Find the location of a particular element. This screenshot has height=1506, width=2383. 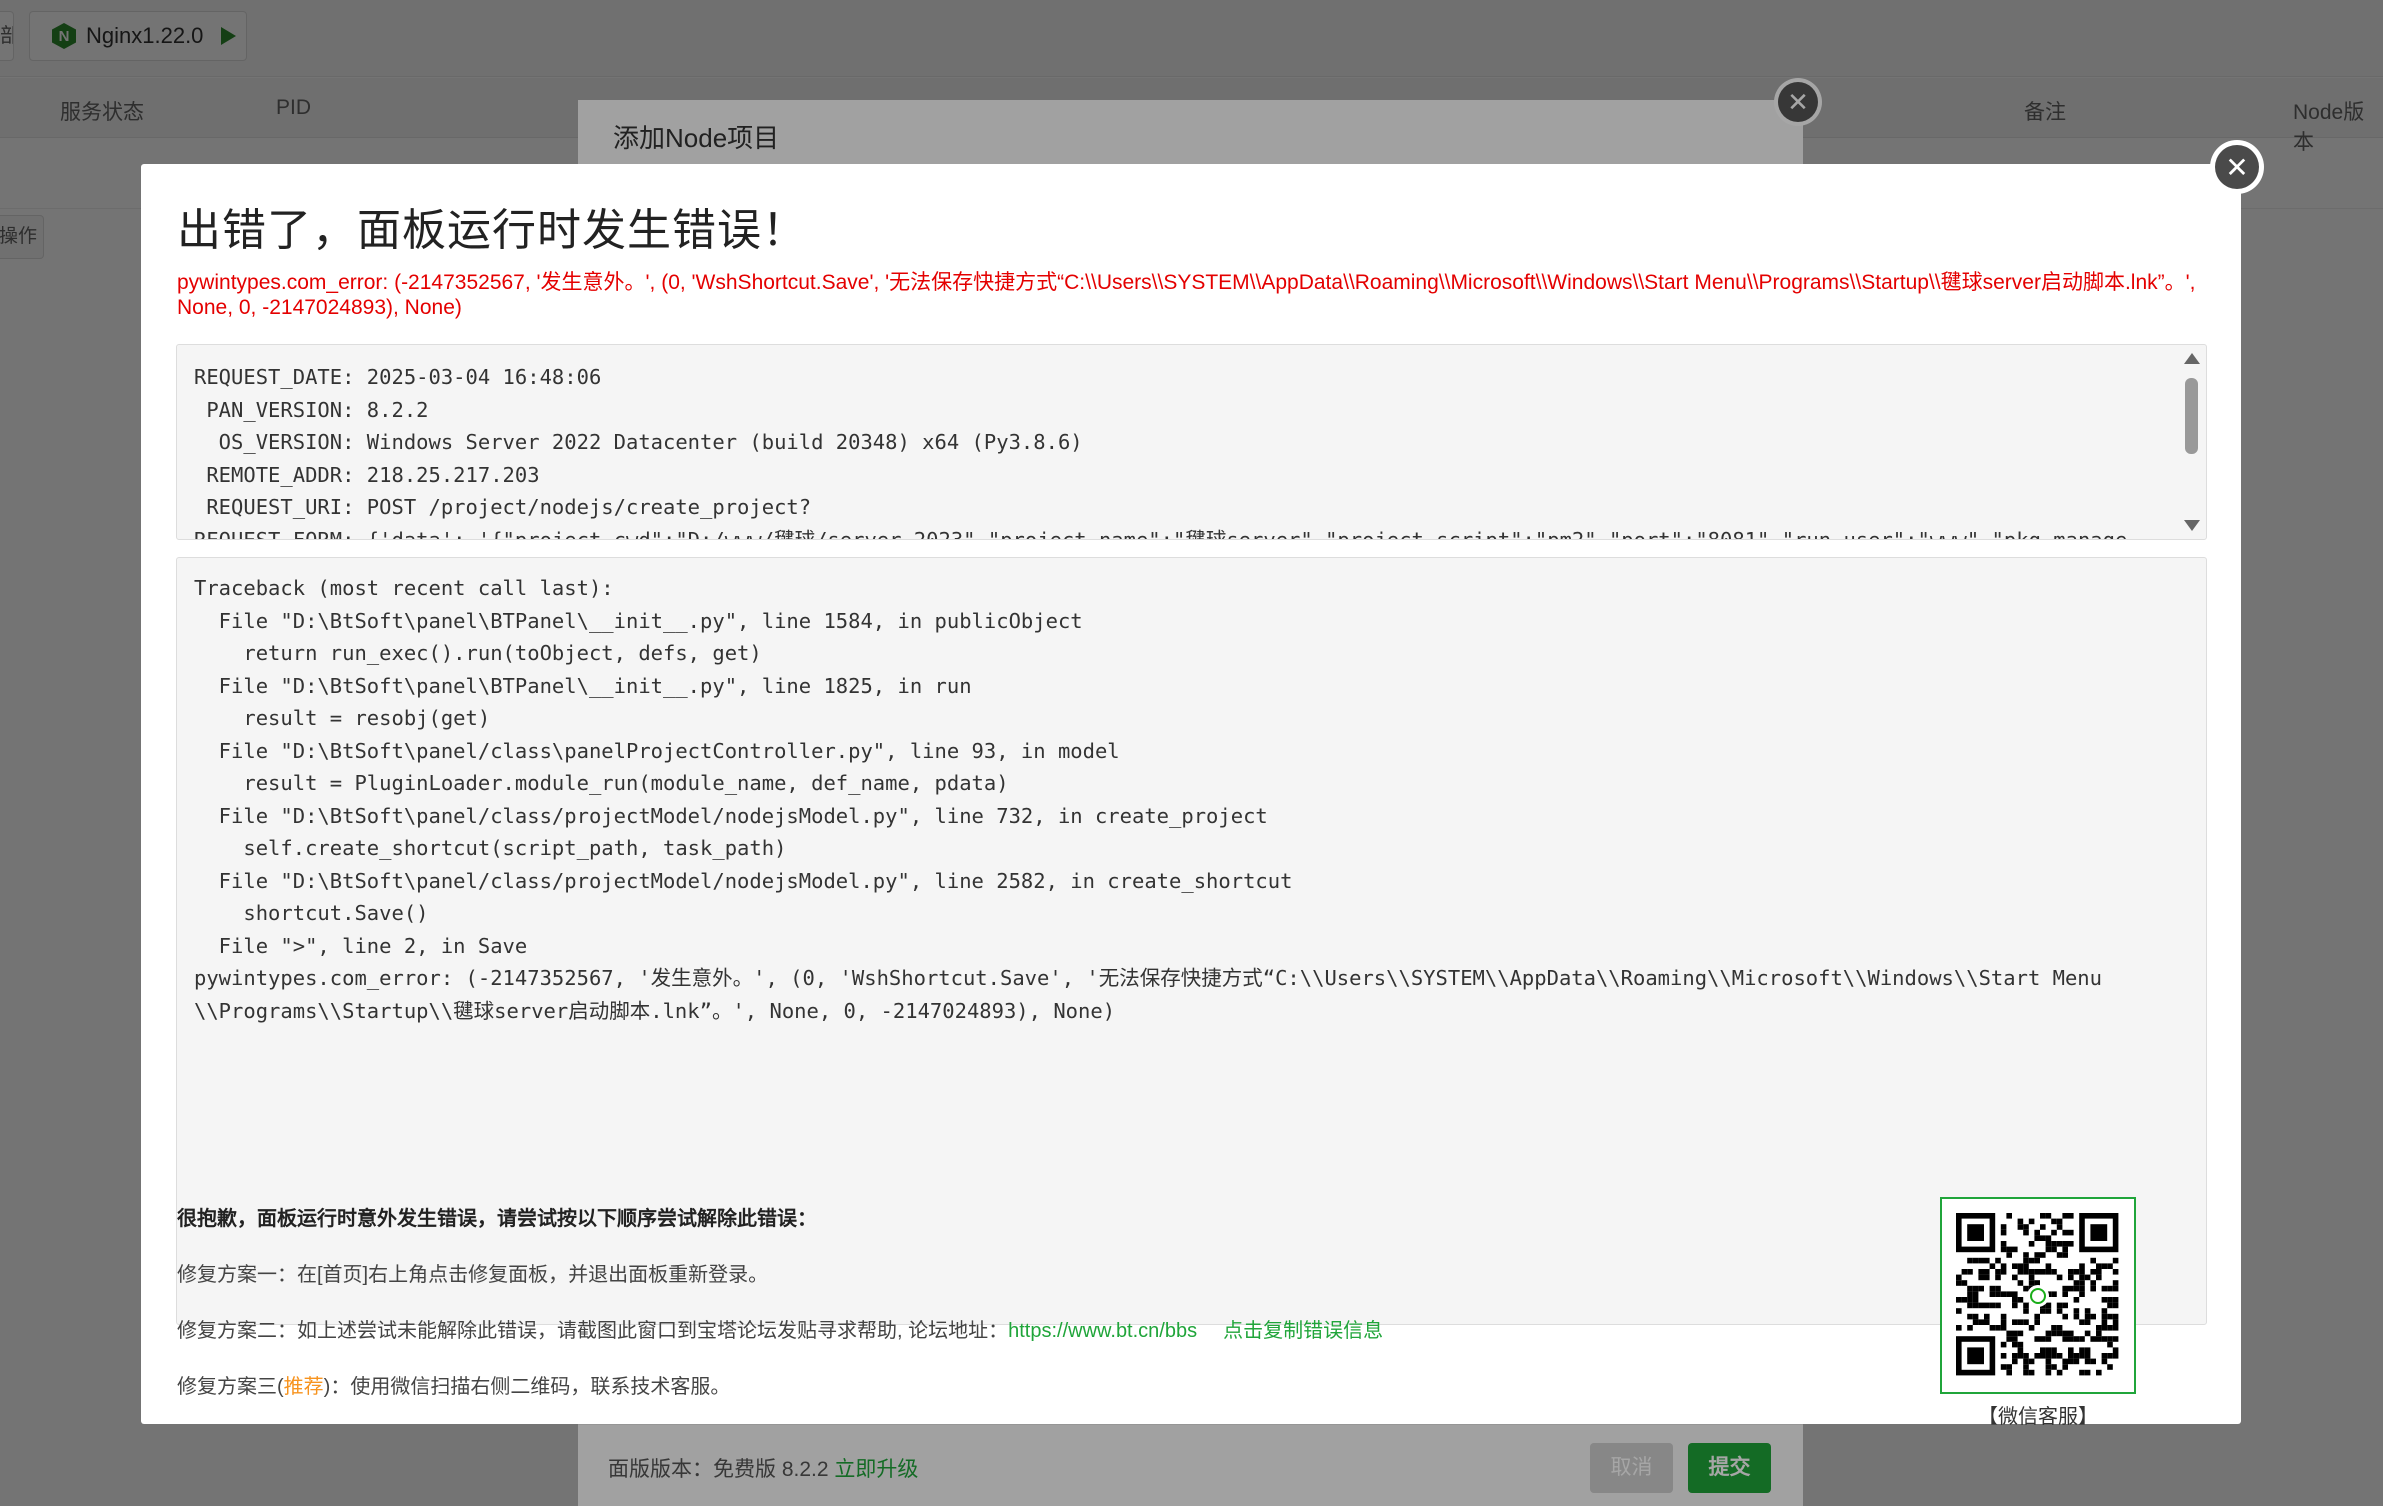

scroll-down-arrow-icon is located at coordinates (2192, 525).